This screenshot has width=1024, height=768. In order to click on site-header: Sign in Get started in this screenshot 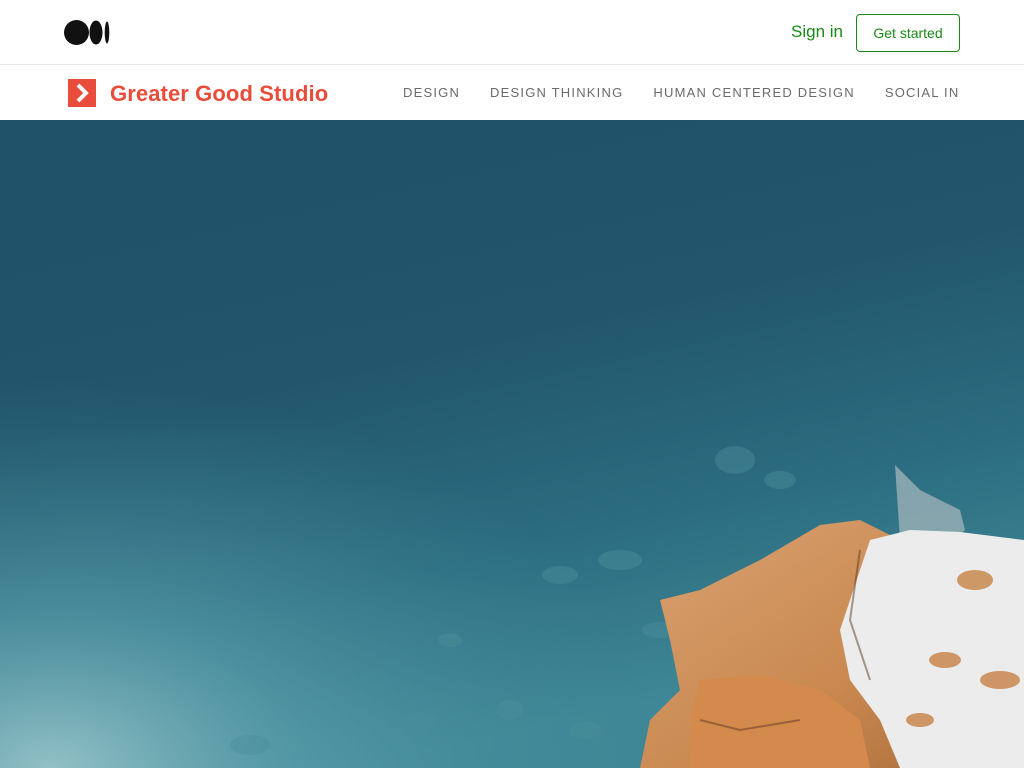, I will do `click(512, 32)`.